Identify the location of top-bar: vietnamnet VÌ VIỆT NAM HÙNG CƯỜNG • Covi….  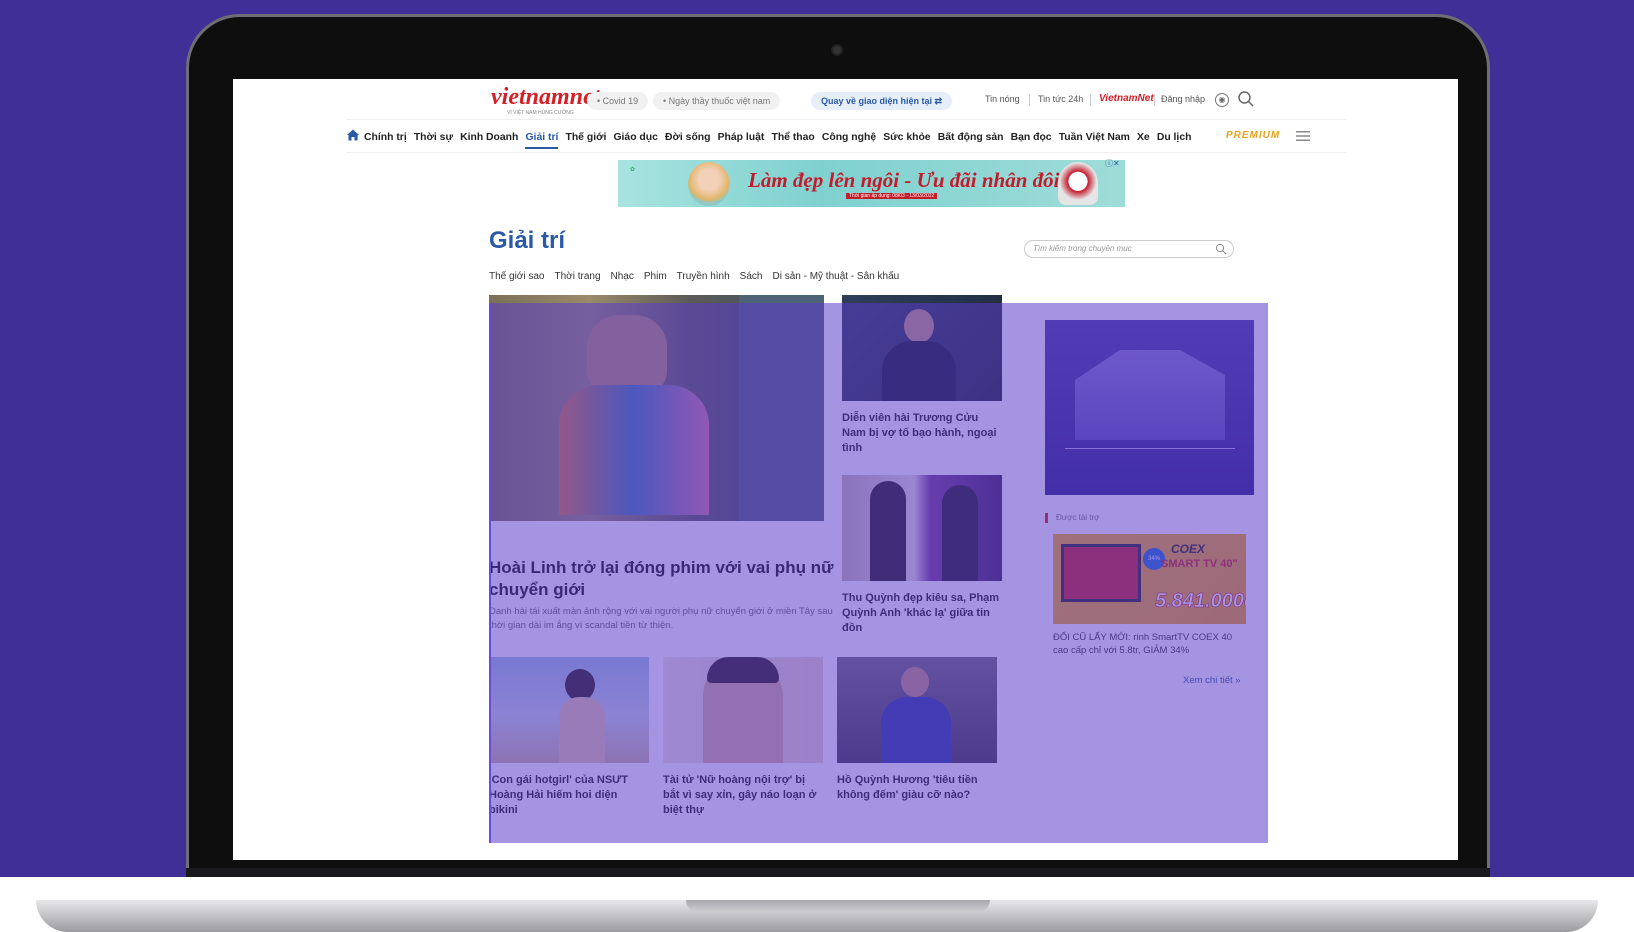
(845, 100).